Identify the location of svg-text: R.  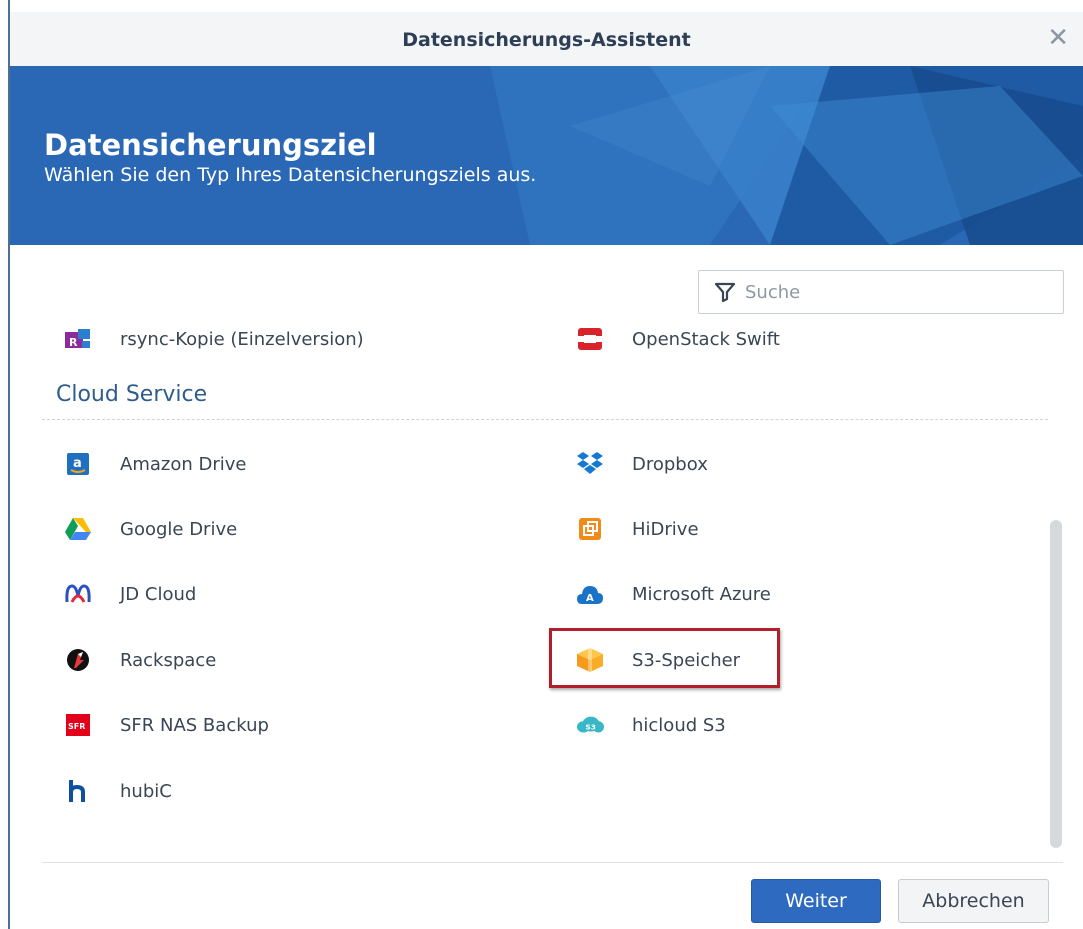
(73, 342).